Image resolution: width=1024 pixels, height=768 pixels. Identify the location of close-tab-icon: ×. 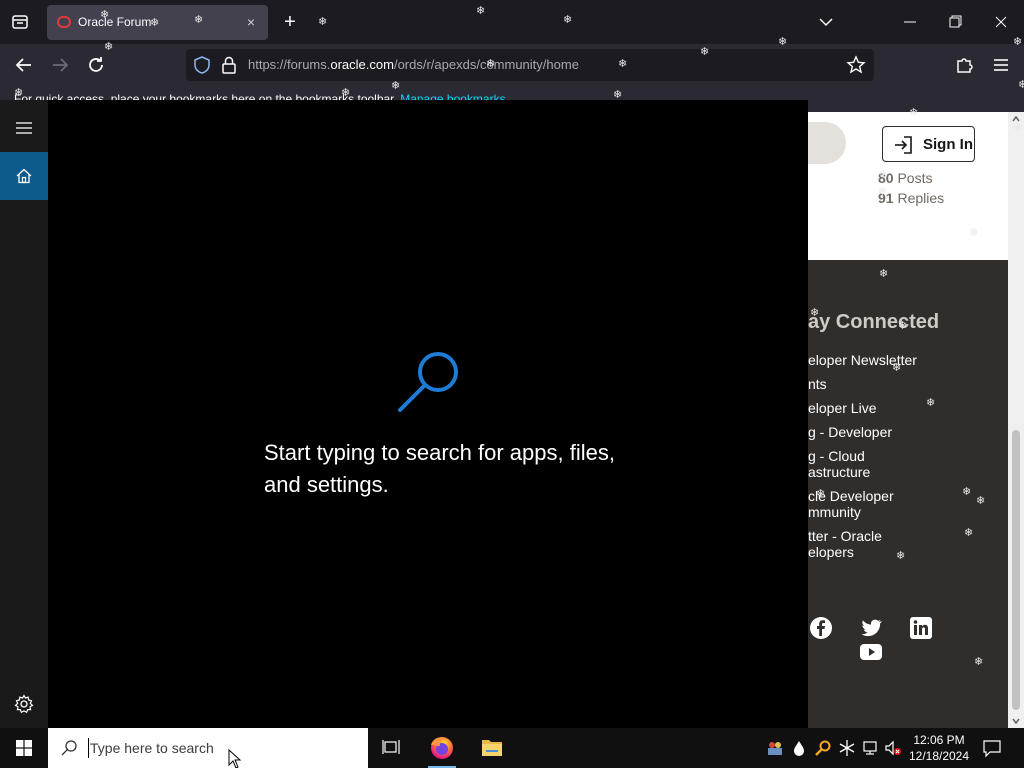
(251, 22).